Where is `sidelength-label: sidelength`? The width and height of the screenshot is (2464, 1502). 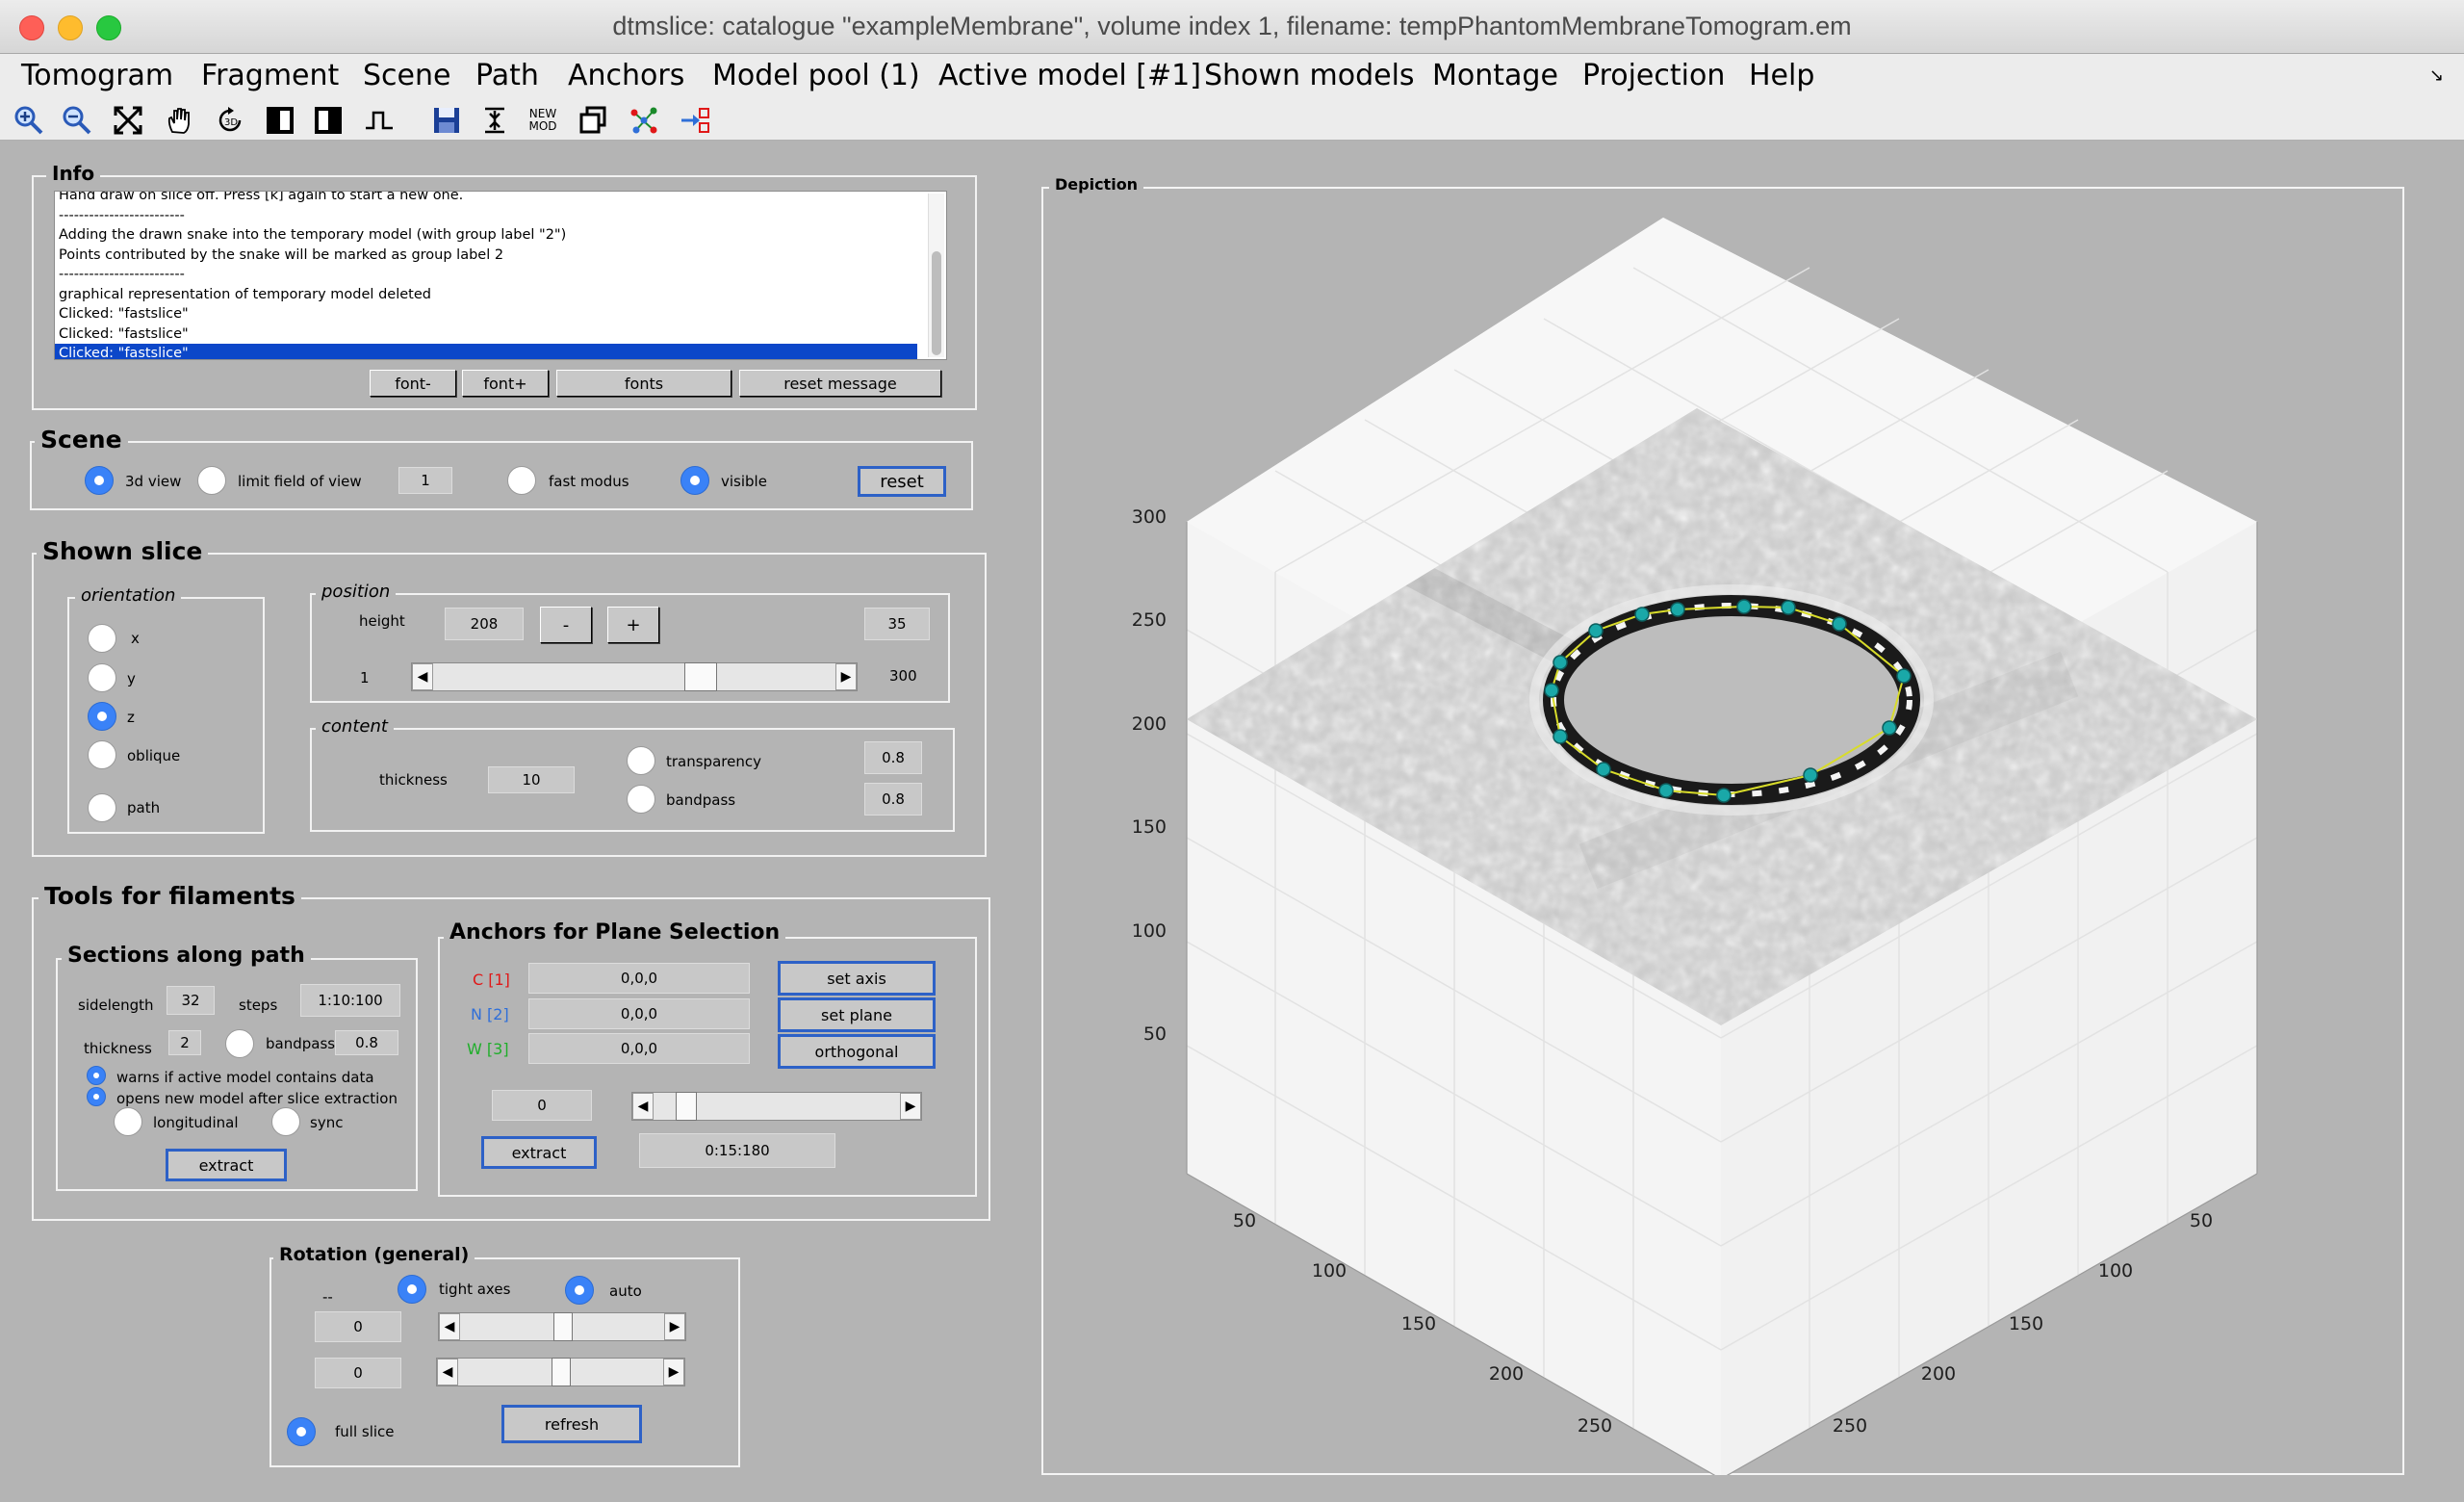 sidelength-label: sidelength is located at coordinates (116, 1005).